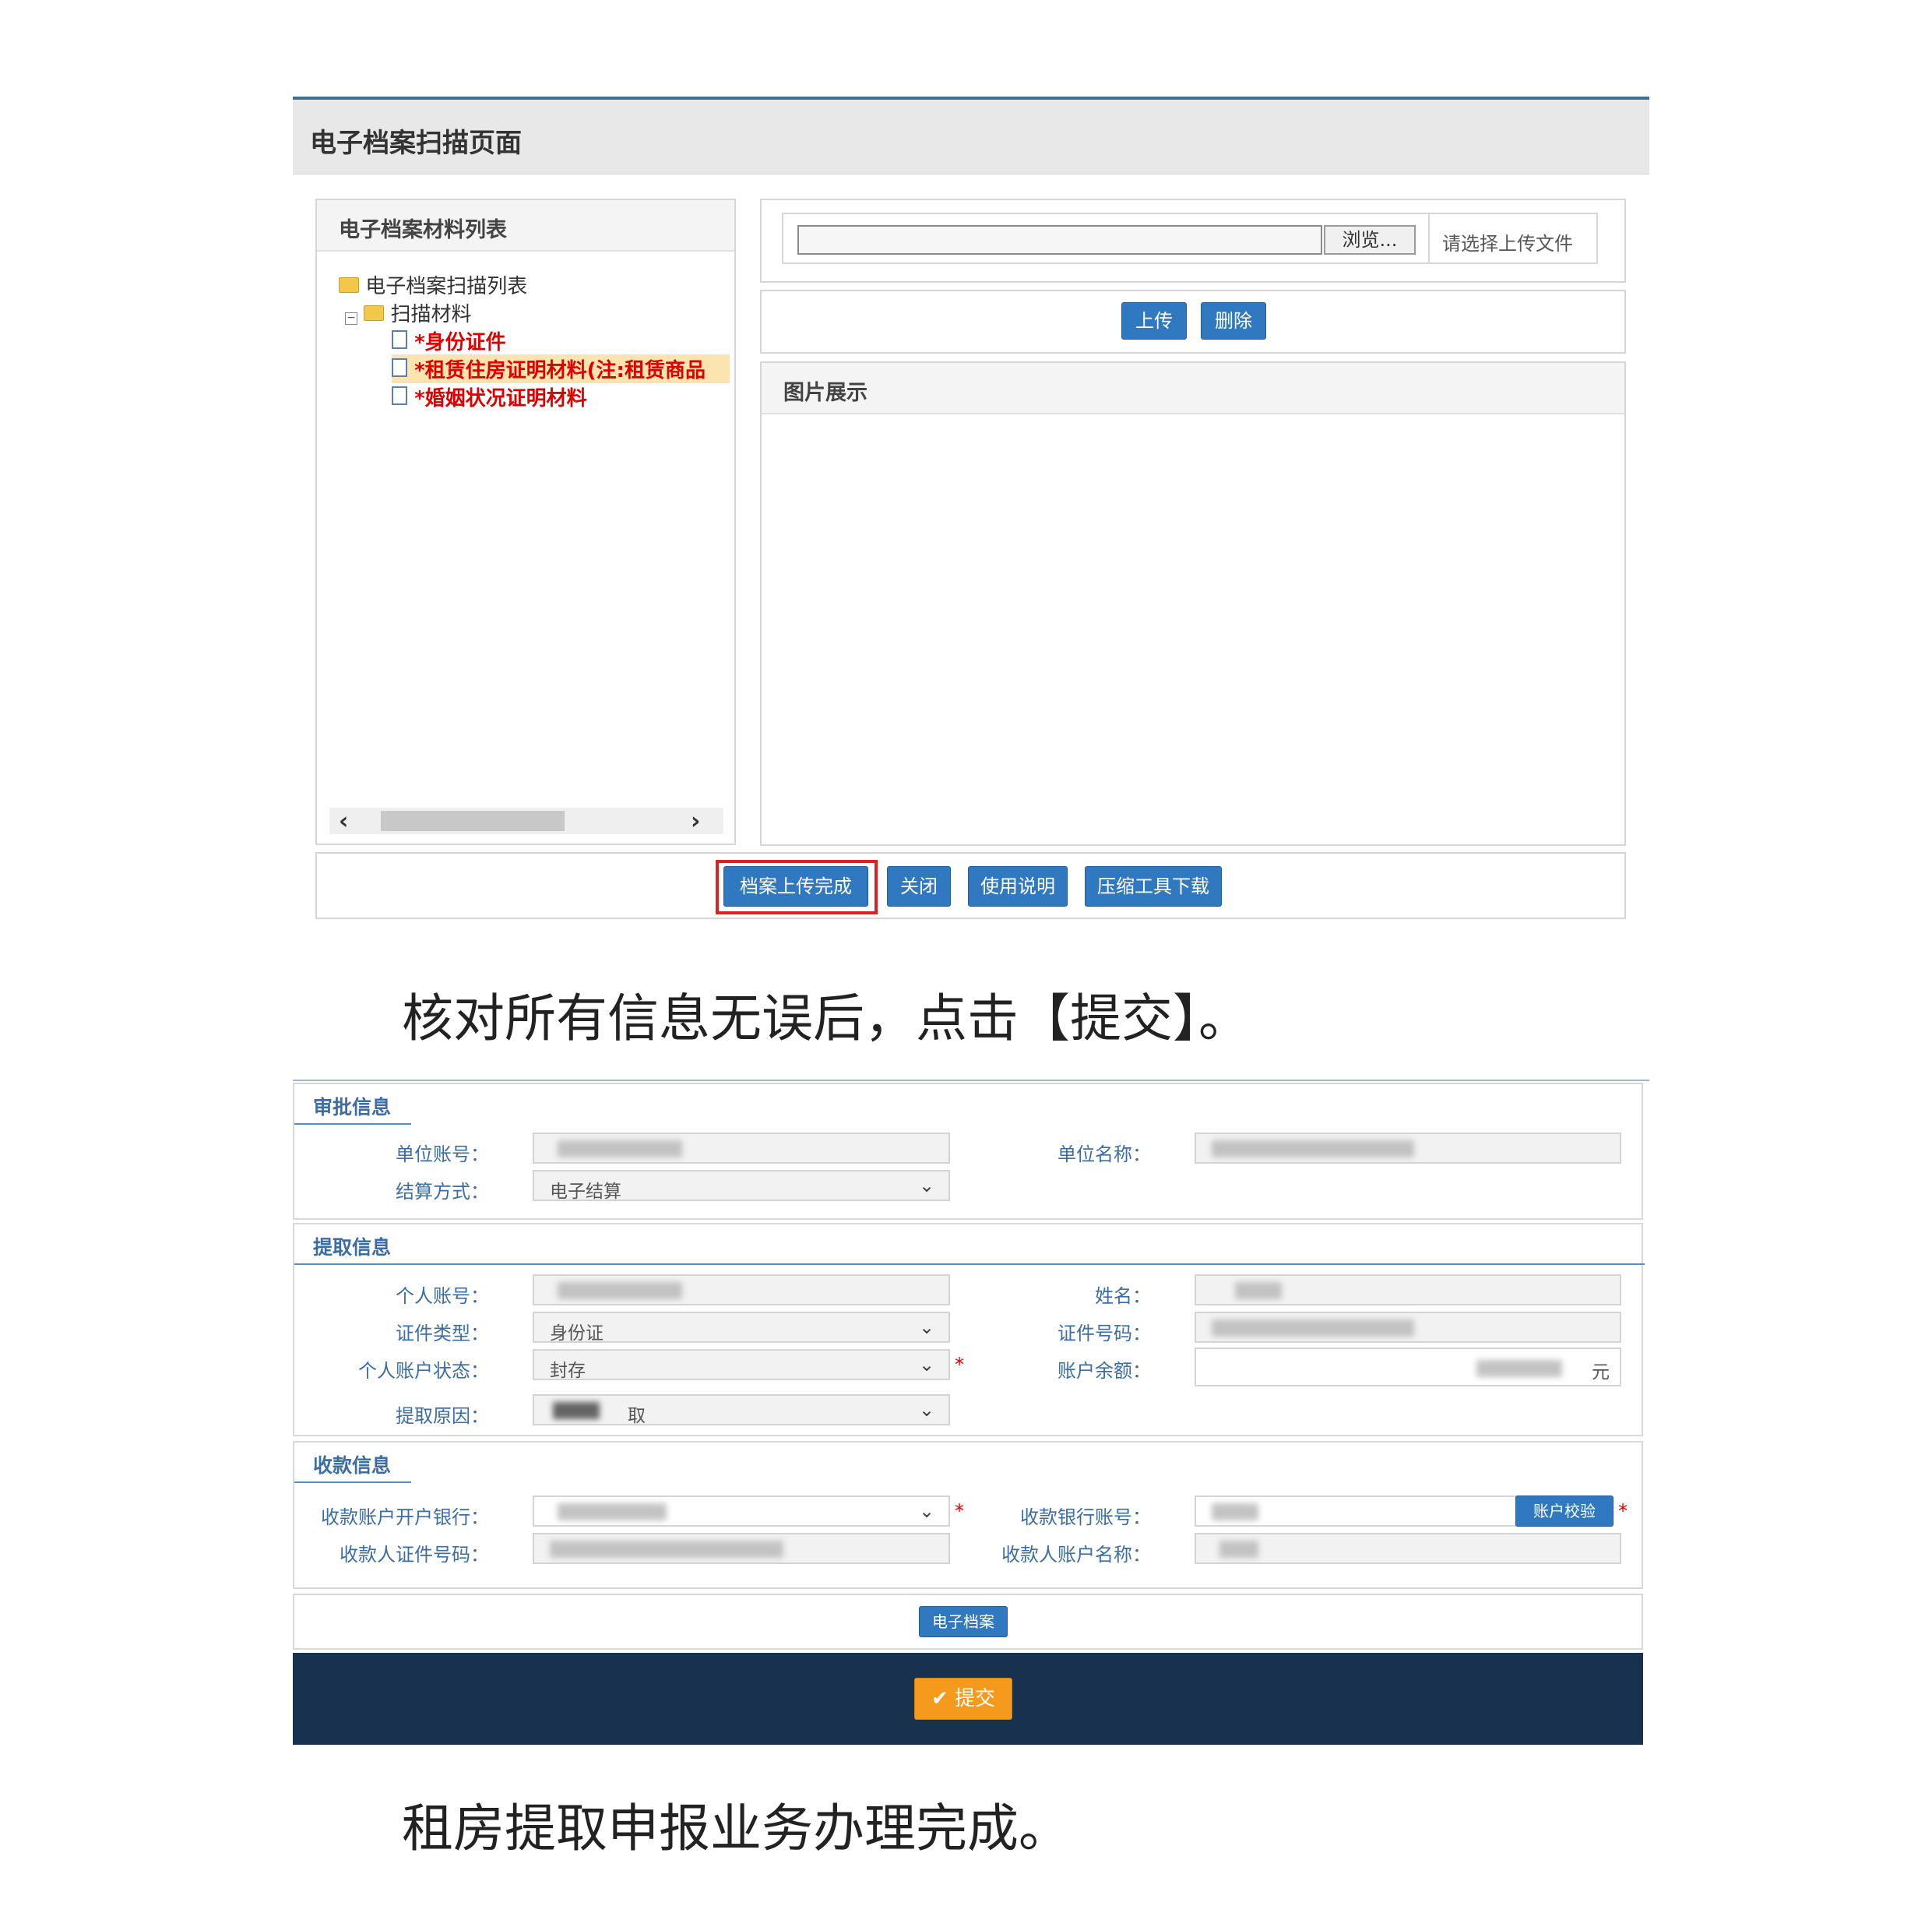 This screenshot has width=1932, height=1920. What do you see at coordinates (1085, 1517) in the screenshot?
I see `bank-account-label: 收款银行账号：` at bounding box center [1085, 1517].